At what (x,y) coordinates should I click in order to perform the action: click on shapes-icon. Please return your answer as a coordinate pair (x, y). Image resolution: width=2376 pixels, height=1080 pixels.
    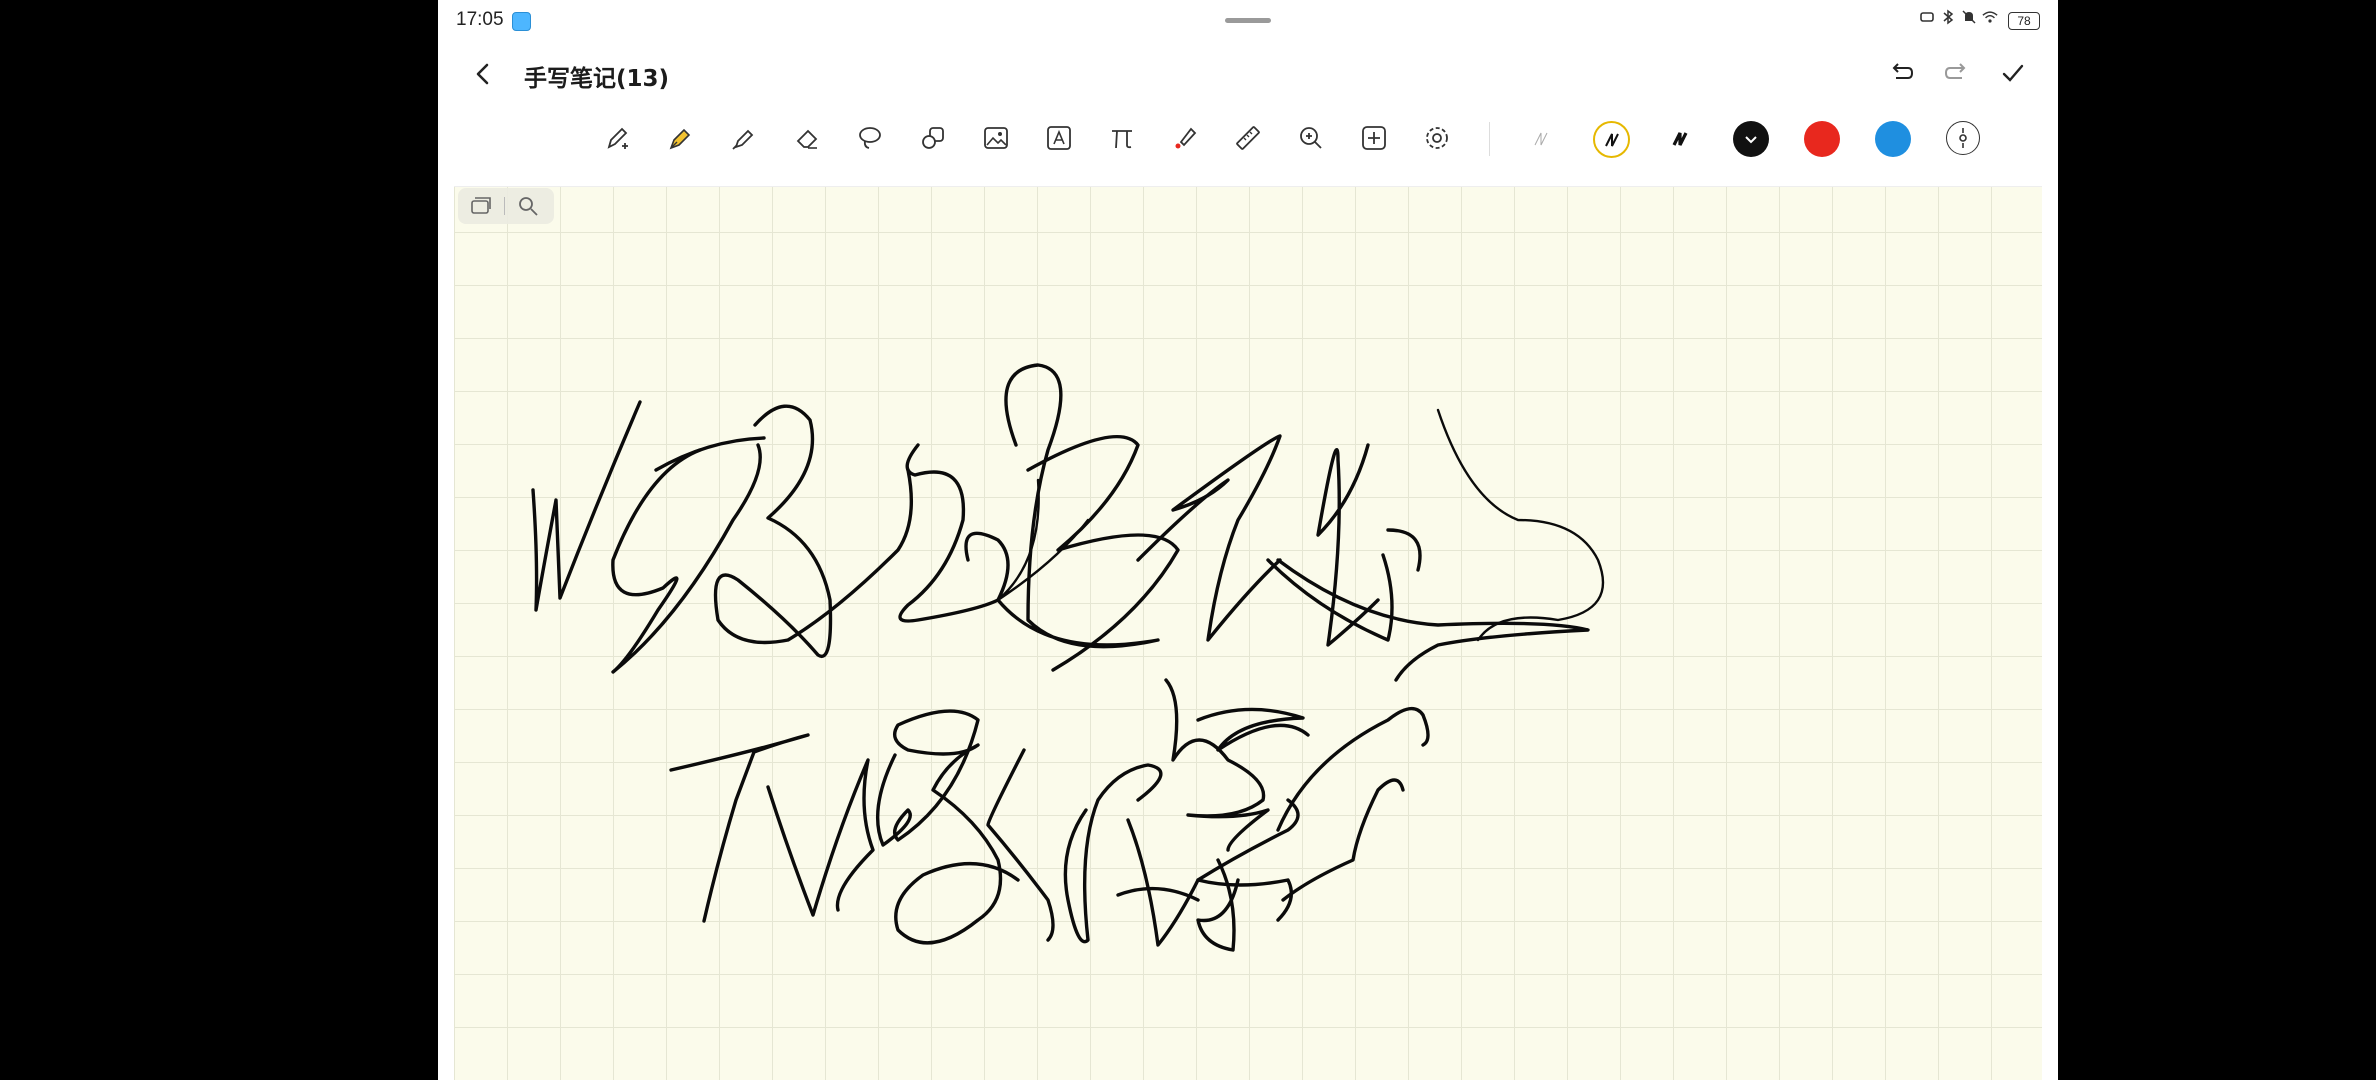
    Looking at the image, I should click on (933, 138).